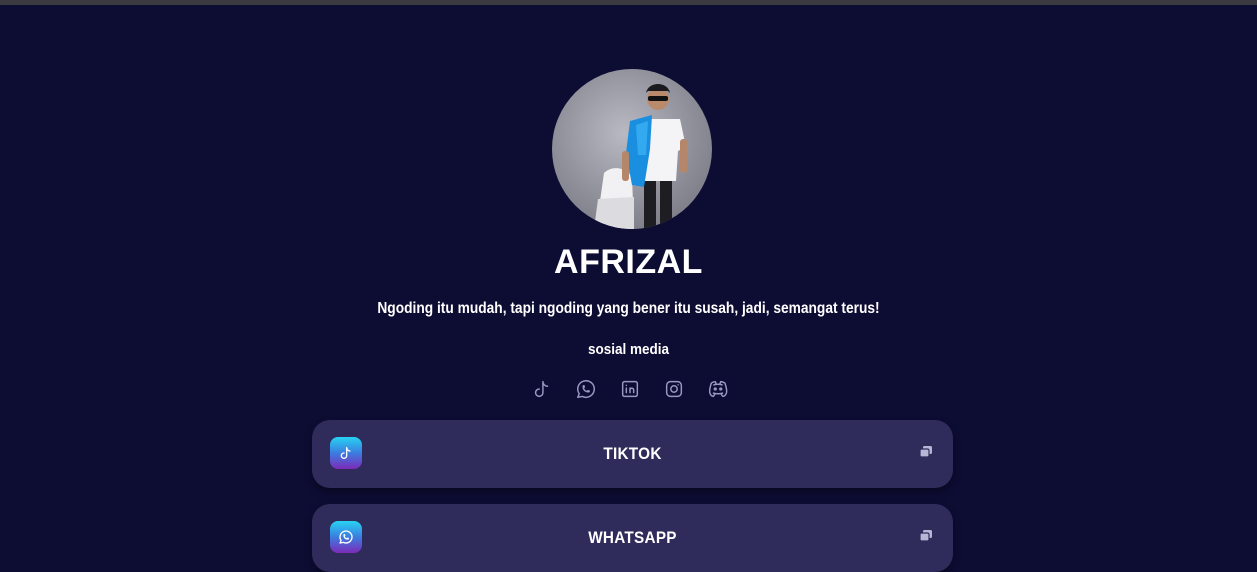  I want to click on link-card-tiktok: TIKTOK, so click(632, 454).